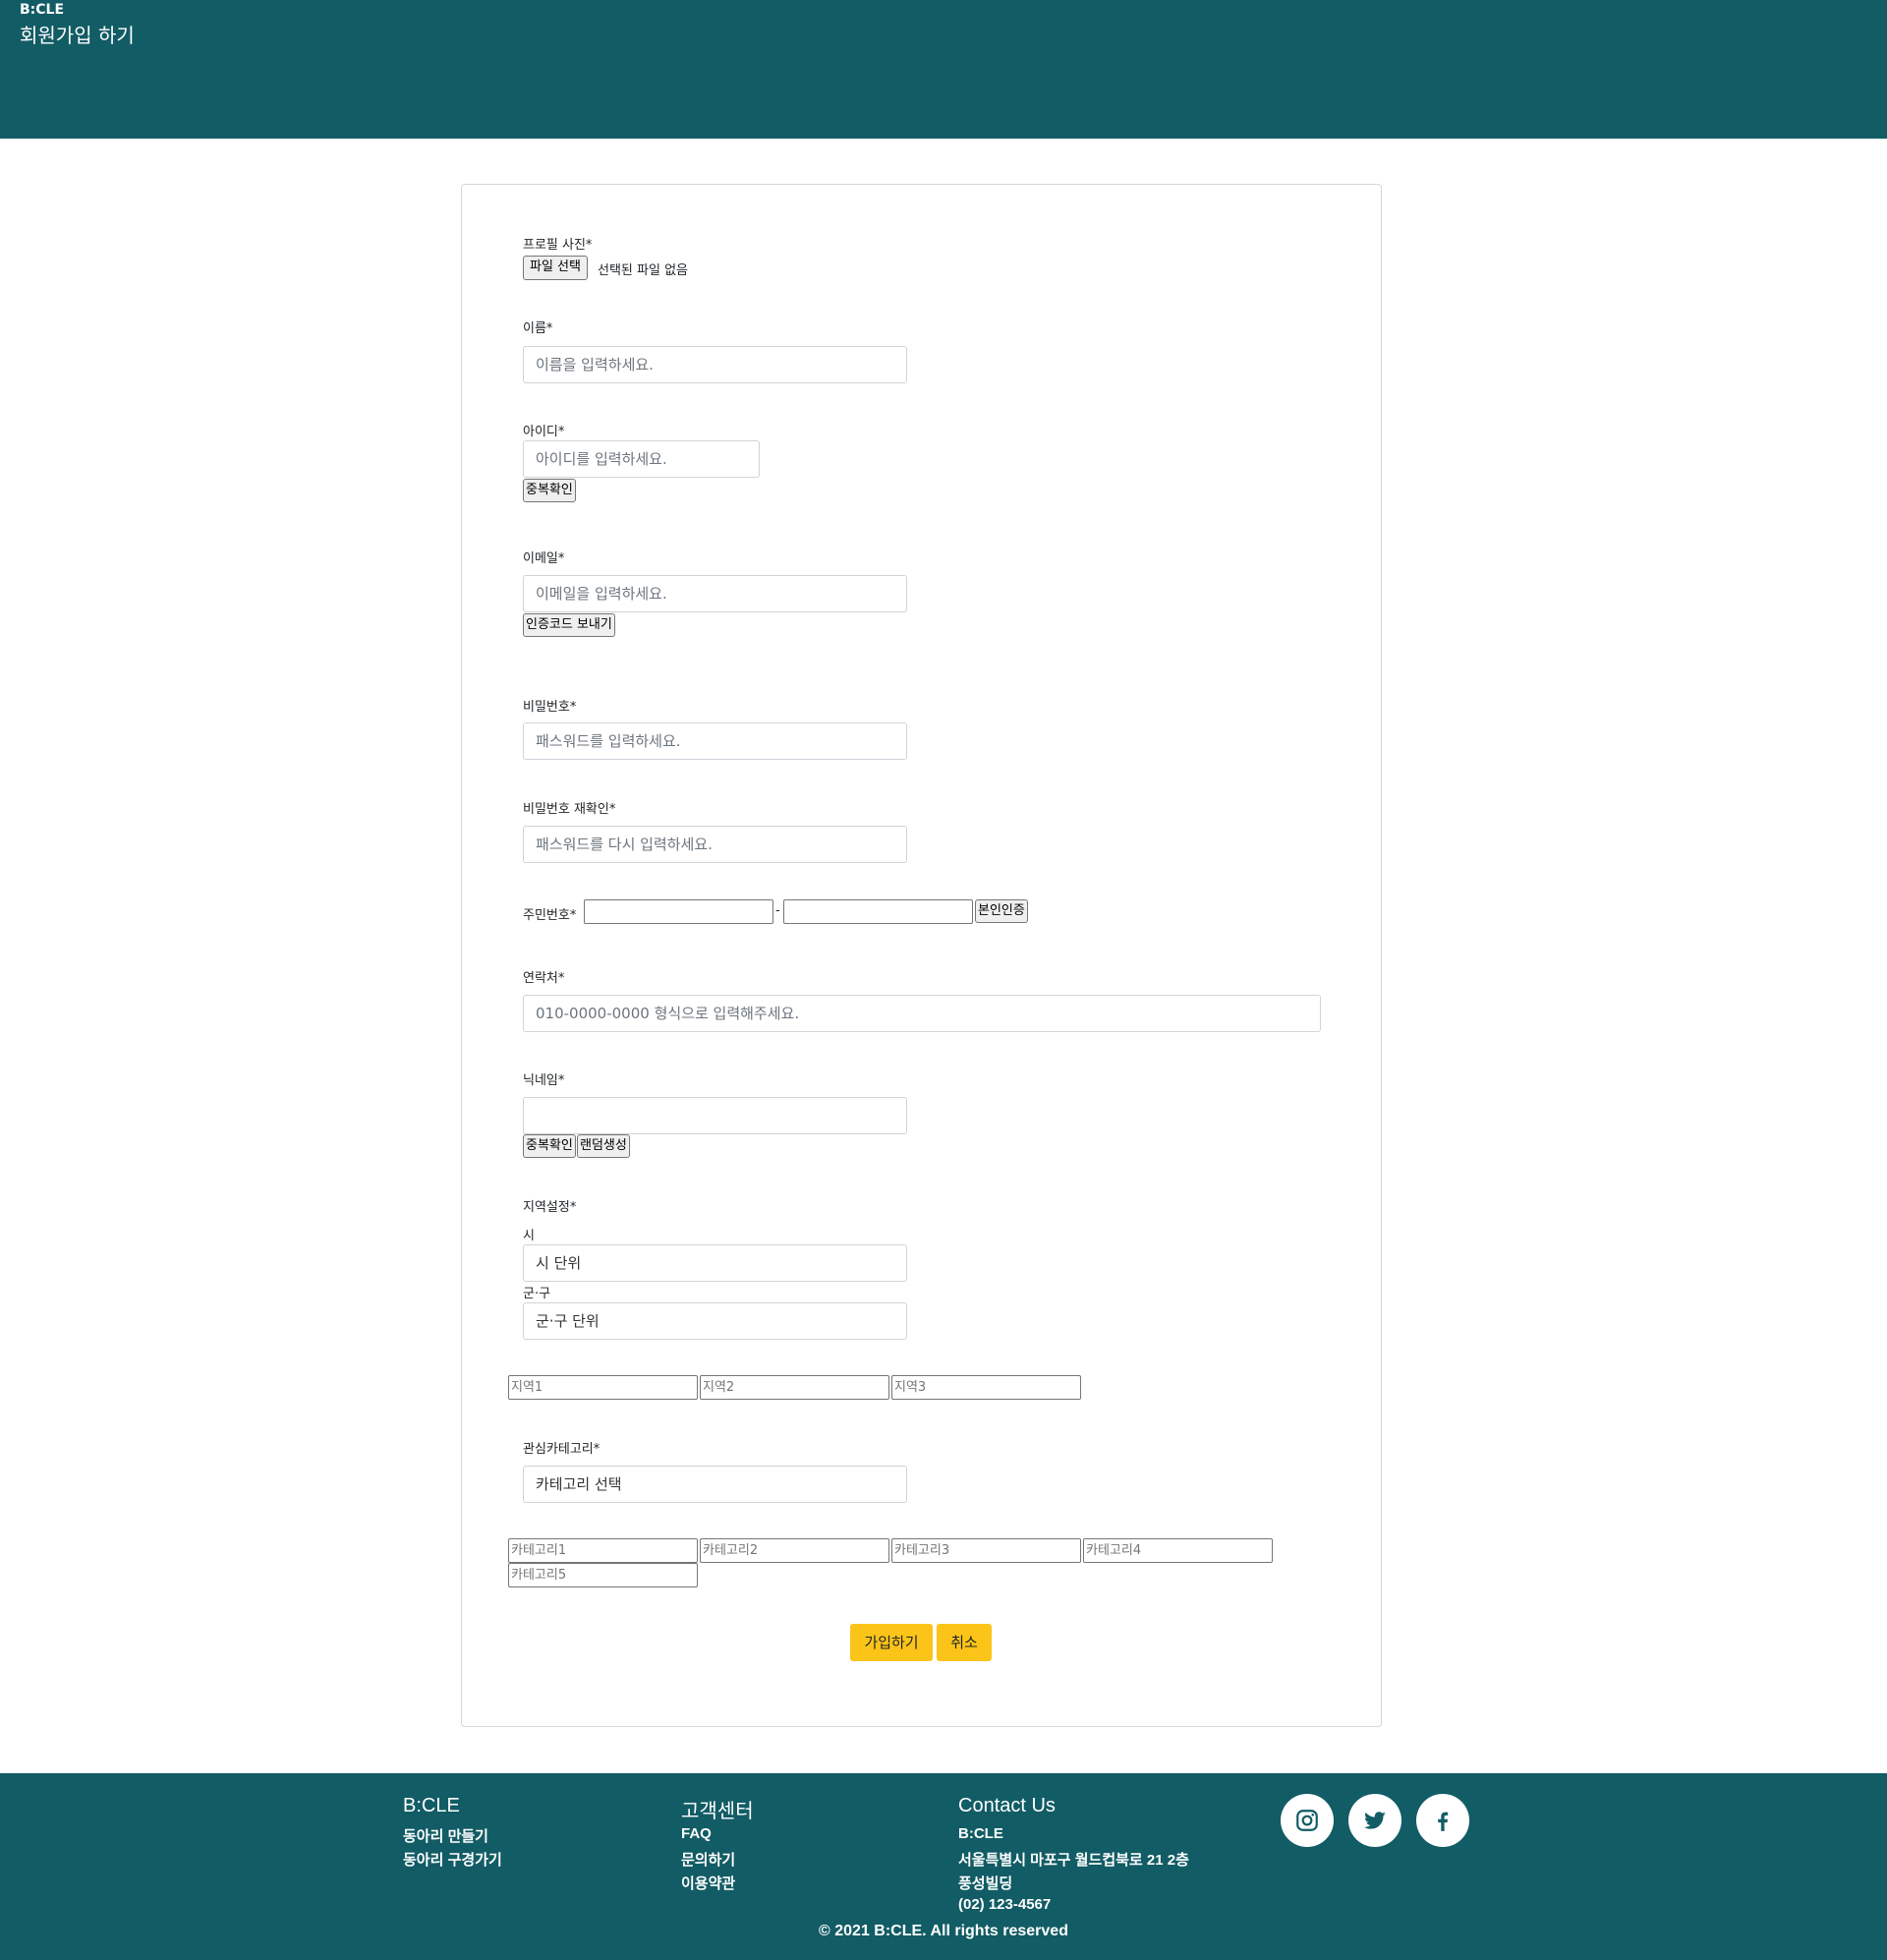  I want to click on region-slot-1: 지역1, so click(603, 1388).